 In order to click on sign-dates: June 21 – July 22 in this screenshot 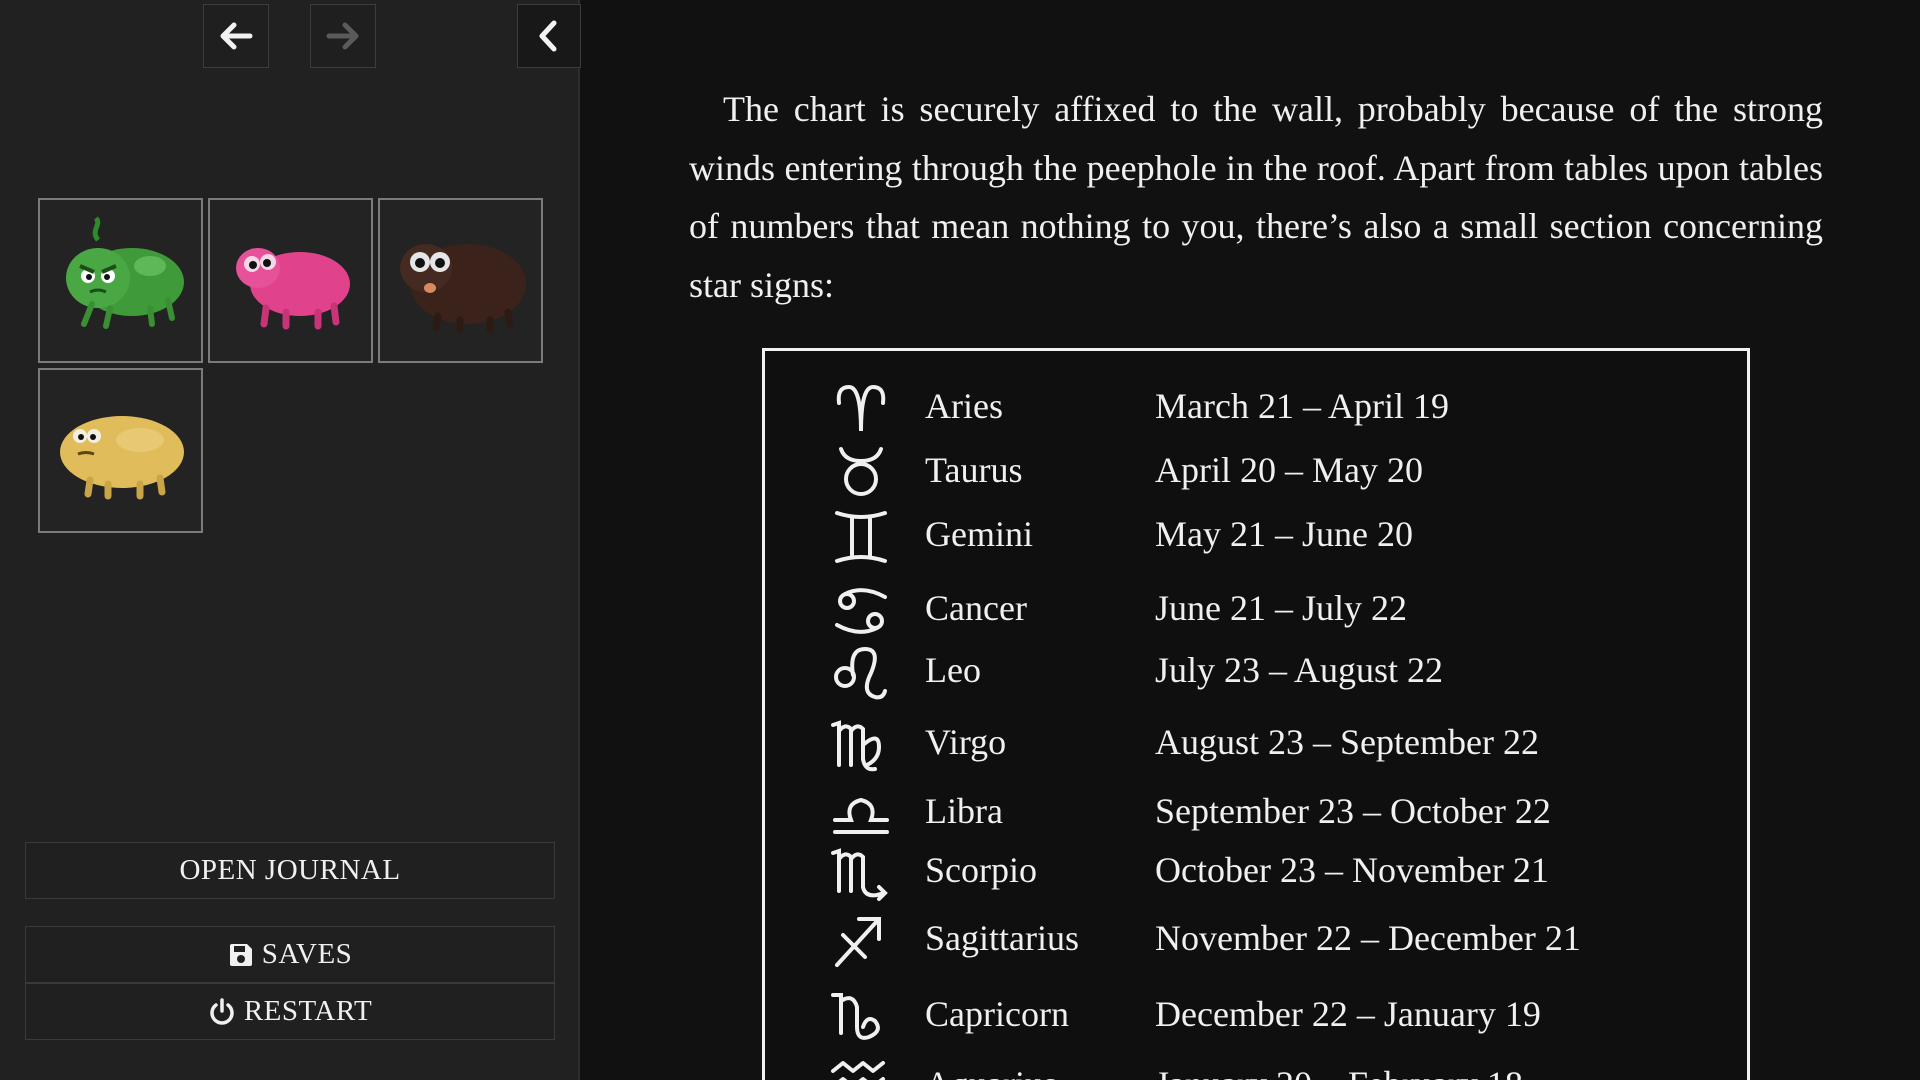, I will do `click(1281, 608)`.